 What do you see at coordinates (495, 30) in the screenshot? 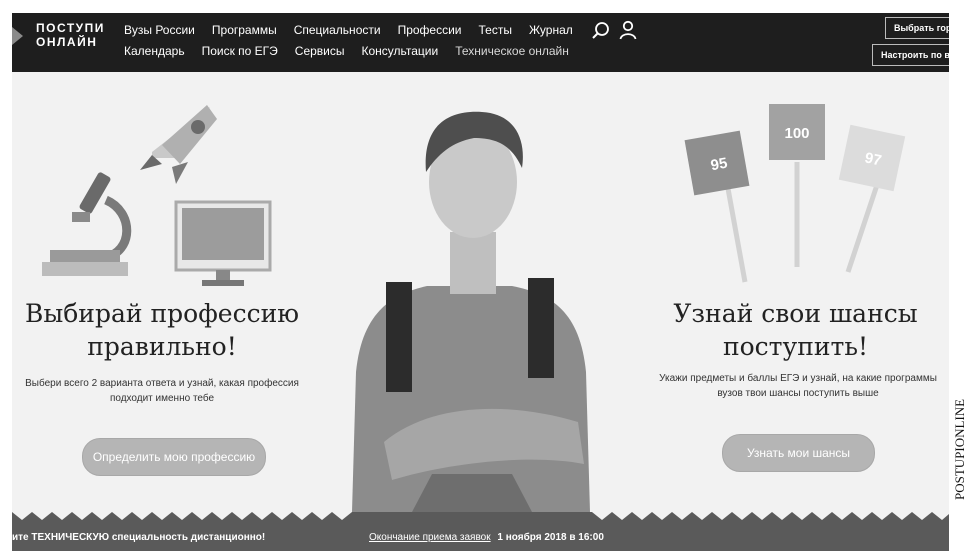
I see `nav-item-tests: Тесты` at bounding box center [495, 30].